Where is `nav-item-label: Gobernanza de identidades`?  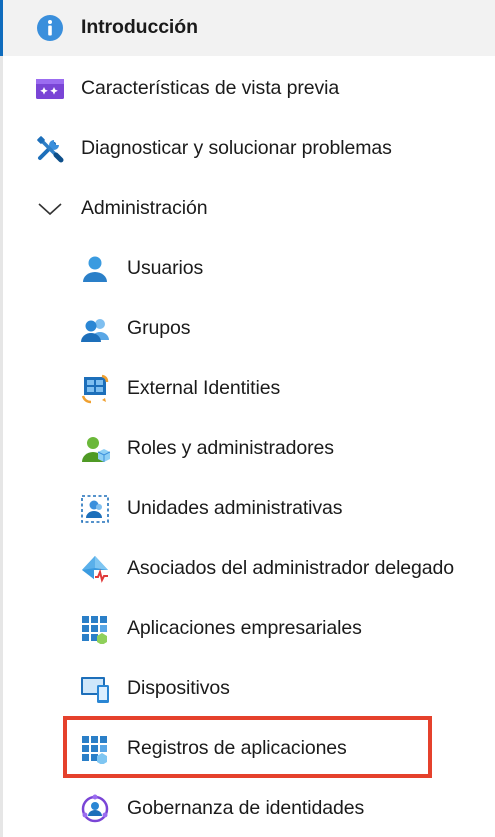 nav-item-label: Gobernanza de identidades is located at coordinates (246, 808).